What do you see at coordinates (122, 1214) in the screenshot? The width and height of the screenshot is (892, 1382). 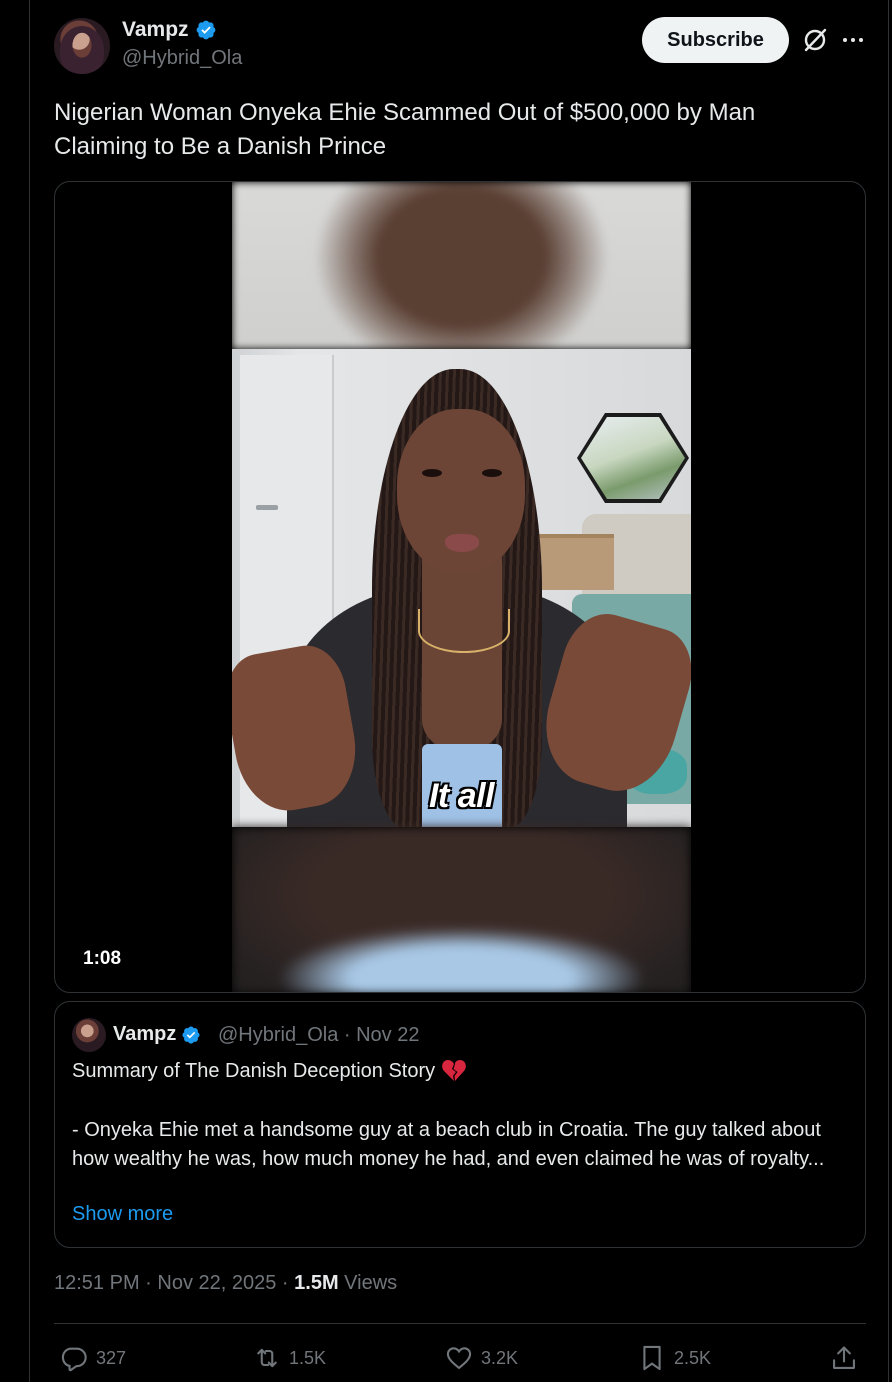 I see `show-more-link: Show more` at bounding box center [122, 1214].